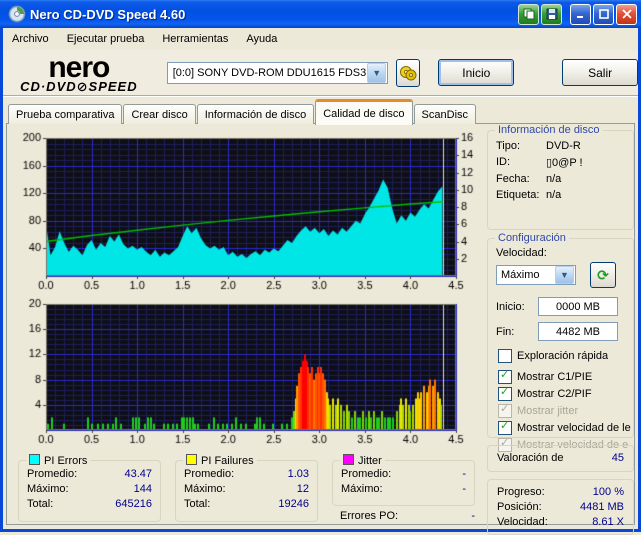 The width and height of the screenshot is (641, 535). What do you see at coordinates (79, 67) in the screenshot?
I see `logo-line1: nero` at bounding box center [79, 67].